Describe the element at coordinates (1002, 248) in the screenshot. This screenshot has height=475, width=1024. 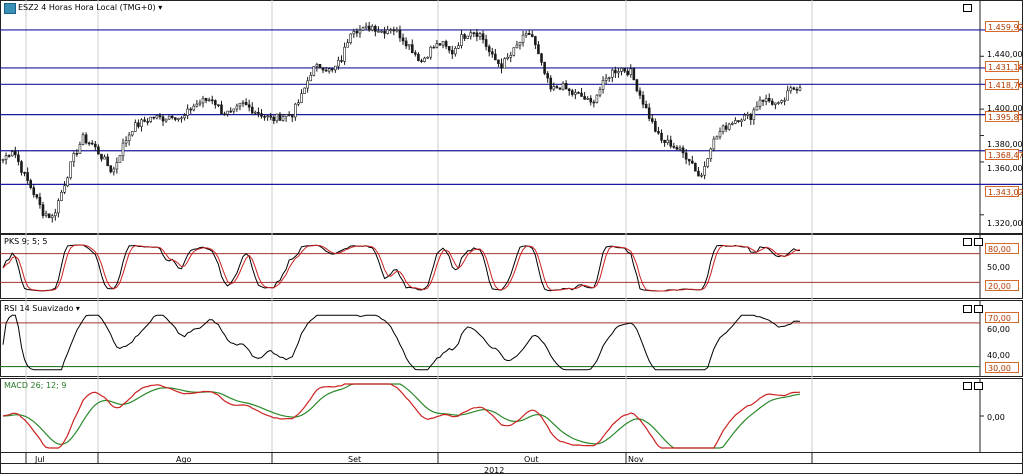
I see `pks-level-tag: 80,00` at that location.